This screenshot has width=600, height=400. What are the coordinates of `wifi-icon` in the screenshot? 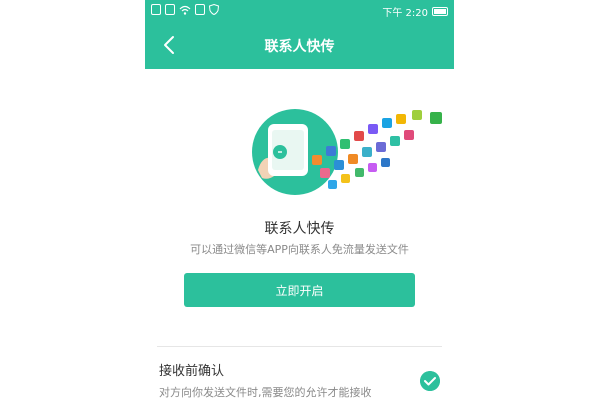 It's located at (185, 10).